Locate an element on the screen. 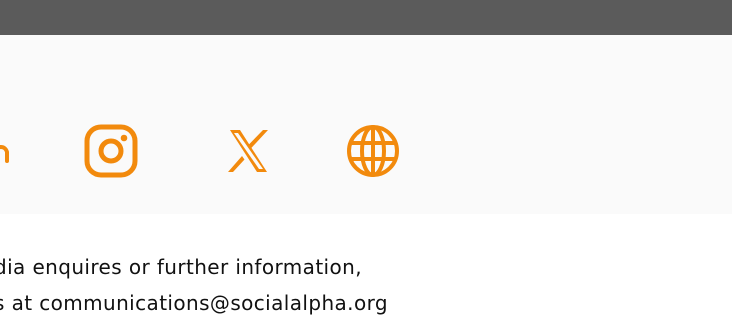 The width and height of the screenshot is (732, 330). globe-icon is located at coordinates (373, 151).